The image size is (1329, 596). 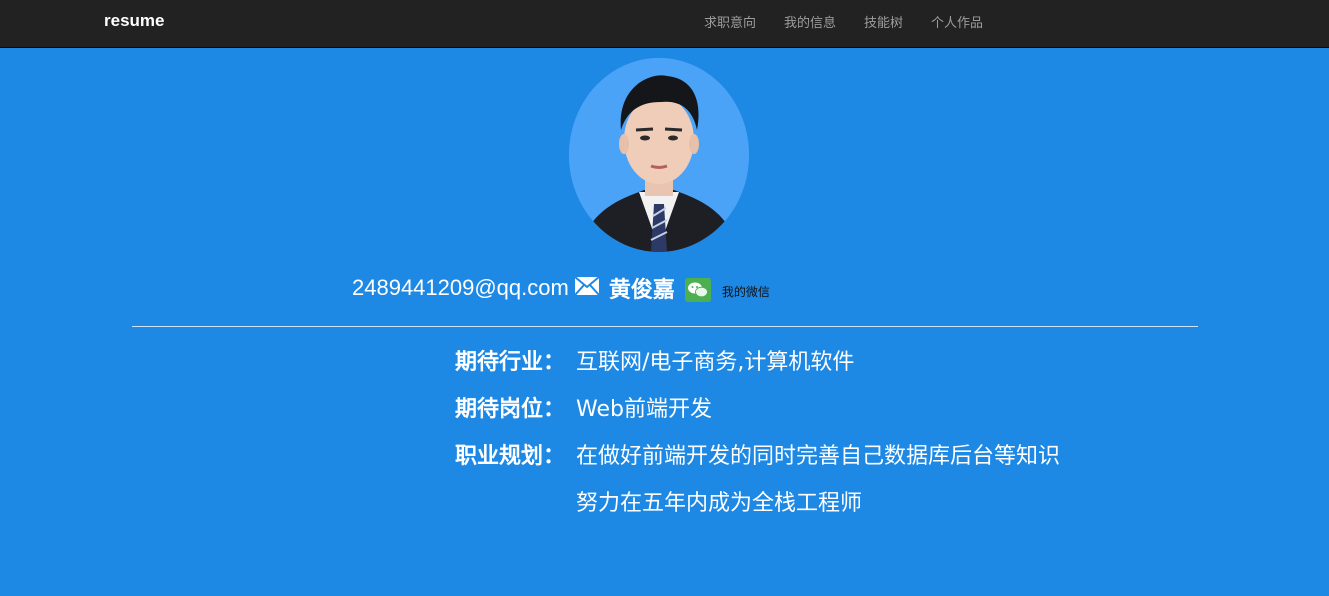 I want to click on nav-link-skill-tree: 技能树, so click(x=883, y=24).